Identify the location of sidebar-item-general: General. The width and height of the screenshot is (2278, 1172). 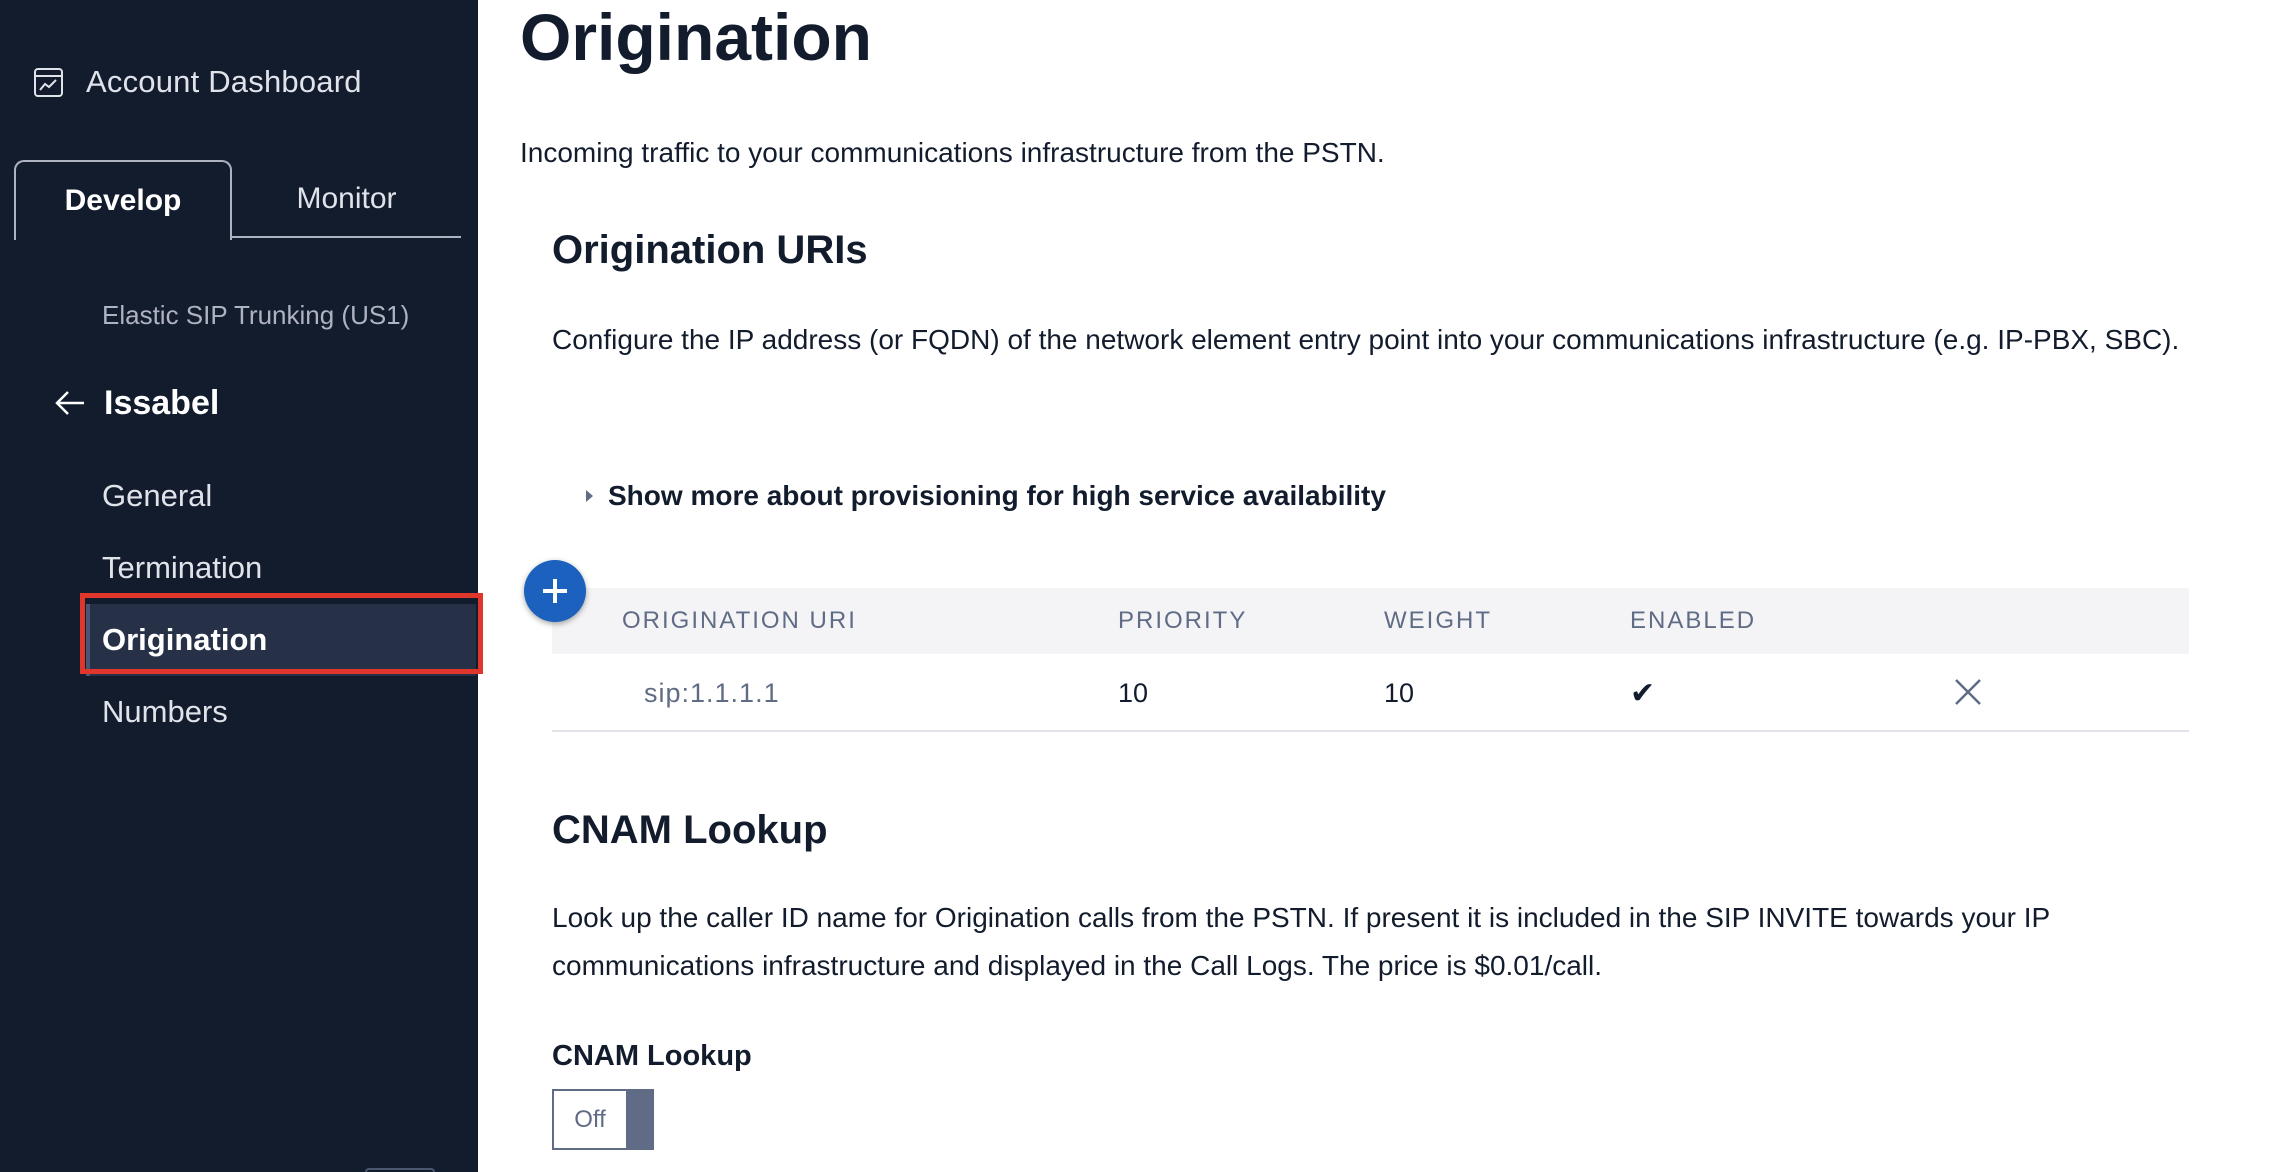
(281, 496).